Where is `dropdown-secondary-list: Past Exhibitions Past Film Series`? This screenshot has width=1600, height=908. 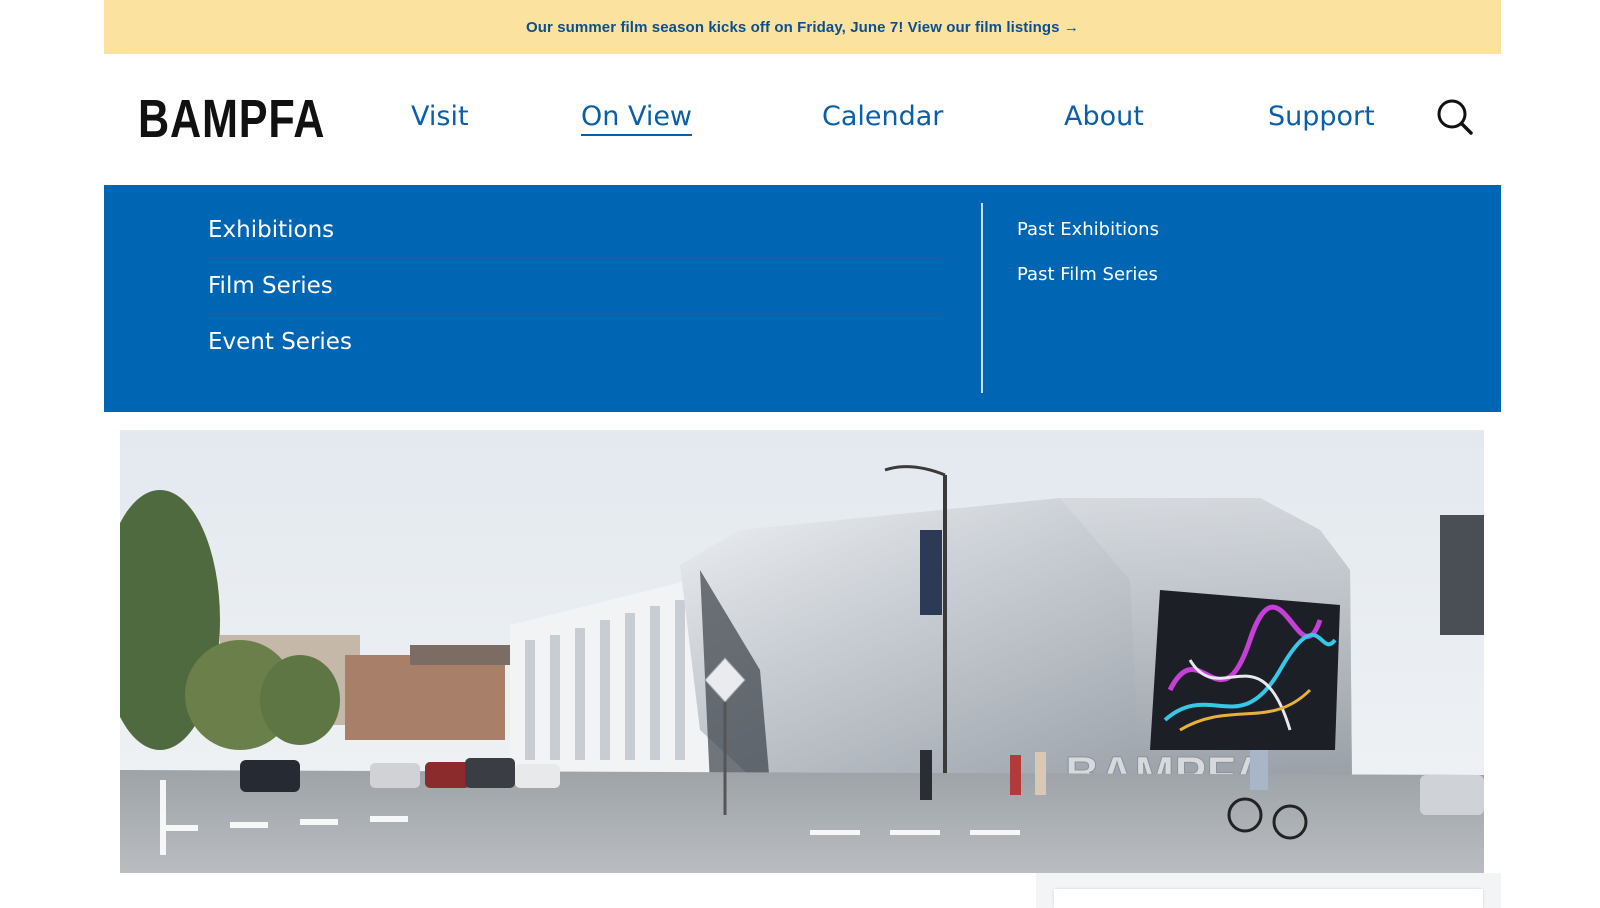 dropdown-secondary-list: Past Exhibitions Past Film Series is located at coordinates (1088, 252).